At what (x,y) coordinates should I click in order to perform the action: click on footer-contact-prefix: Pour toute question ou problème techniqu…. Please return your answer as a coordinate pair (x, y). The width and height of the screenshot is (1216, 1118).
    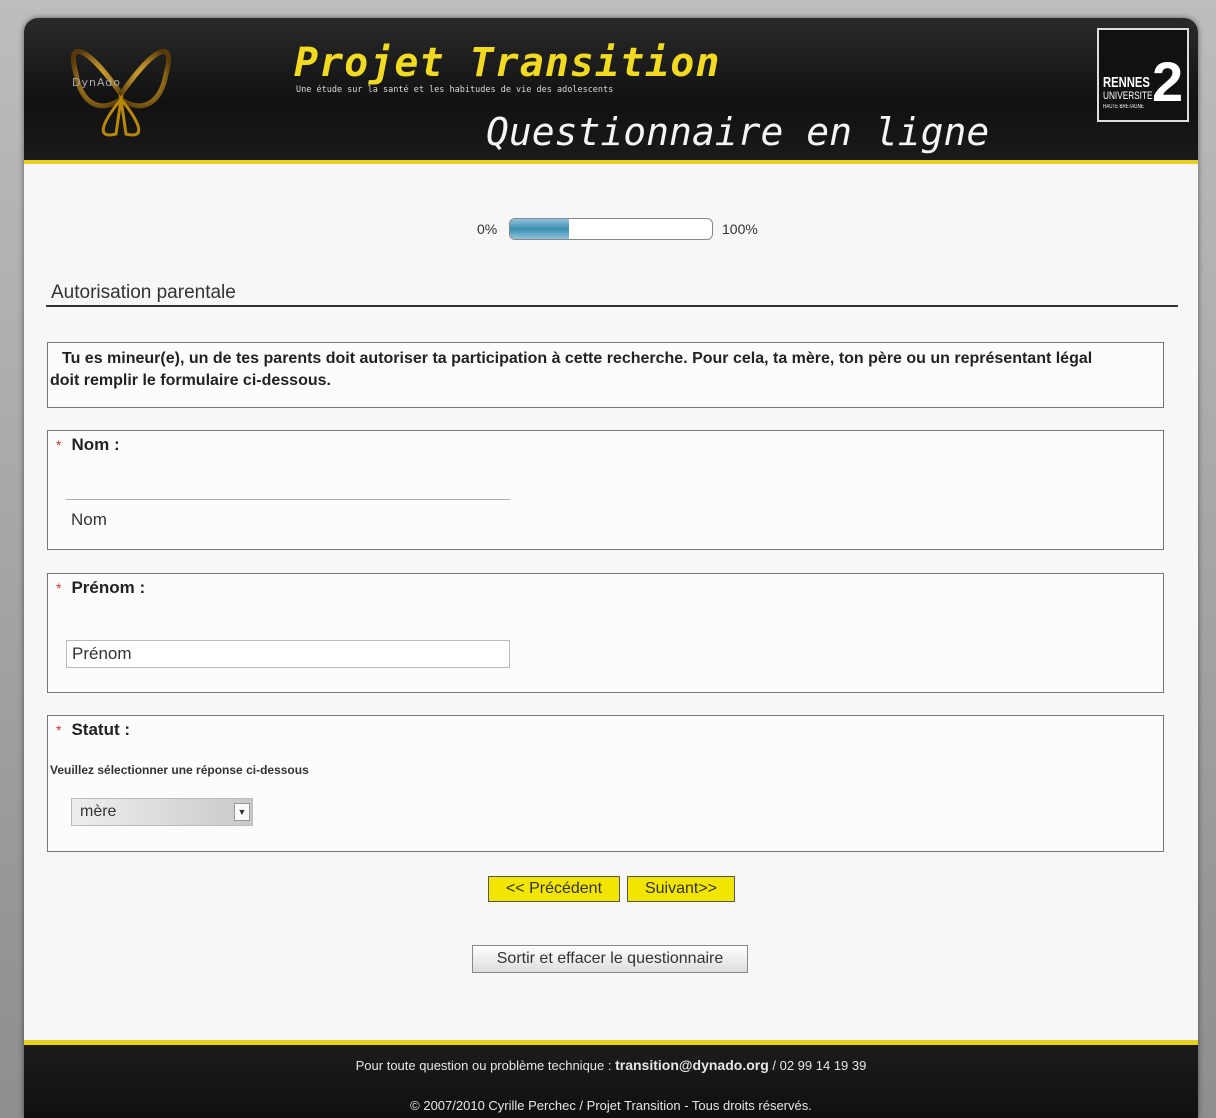
    Looking at the image, I should click on (485, 1065).